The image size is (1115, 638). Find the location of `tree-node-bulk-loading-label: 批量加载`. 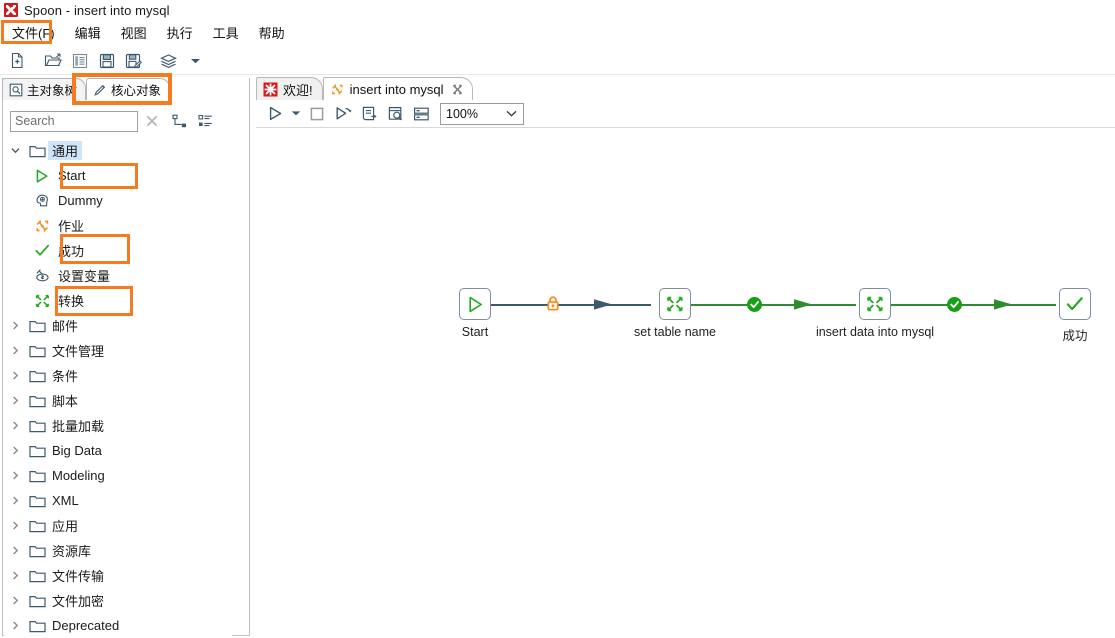

tree-node-bulk-loading-label: 批量加载 is located at coordinates (78, 426).